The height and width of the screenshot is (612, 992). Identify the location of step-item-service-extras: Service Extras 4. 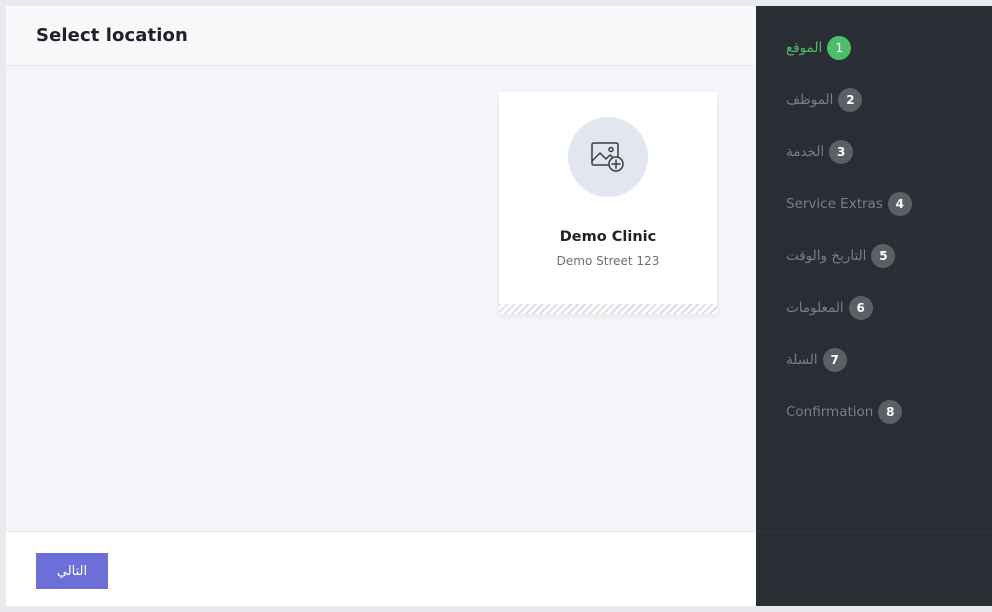
(849, 204).